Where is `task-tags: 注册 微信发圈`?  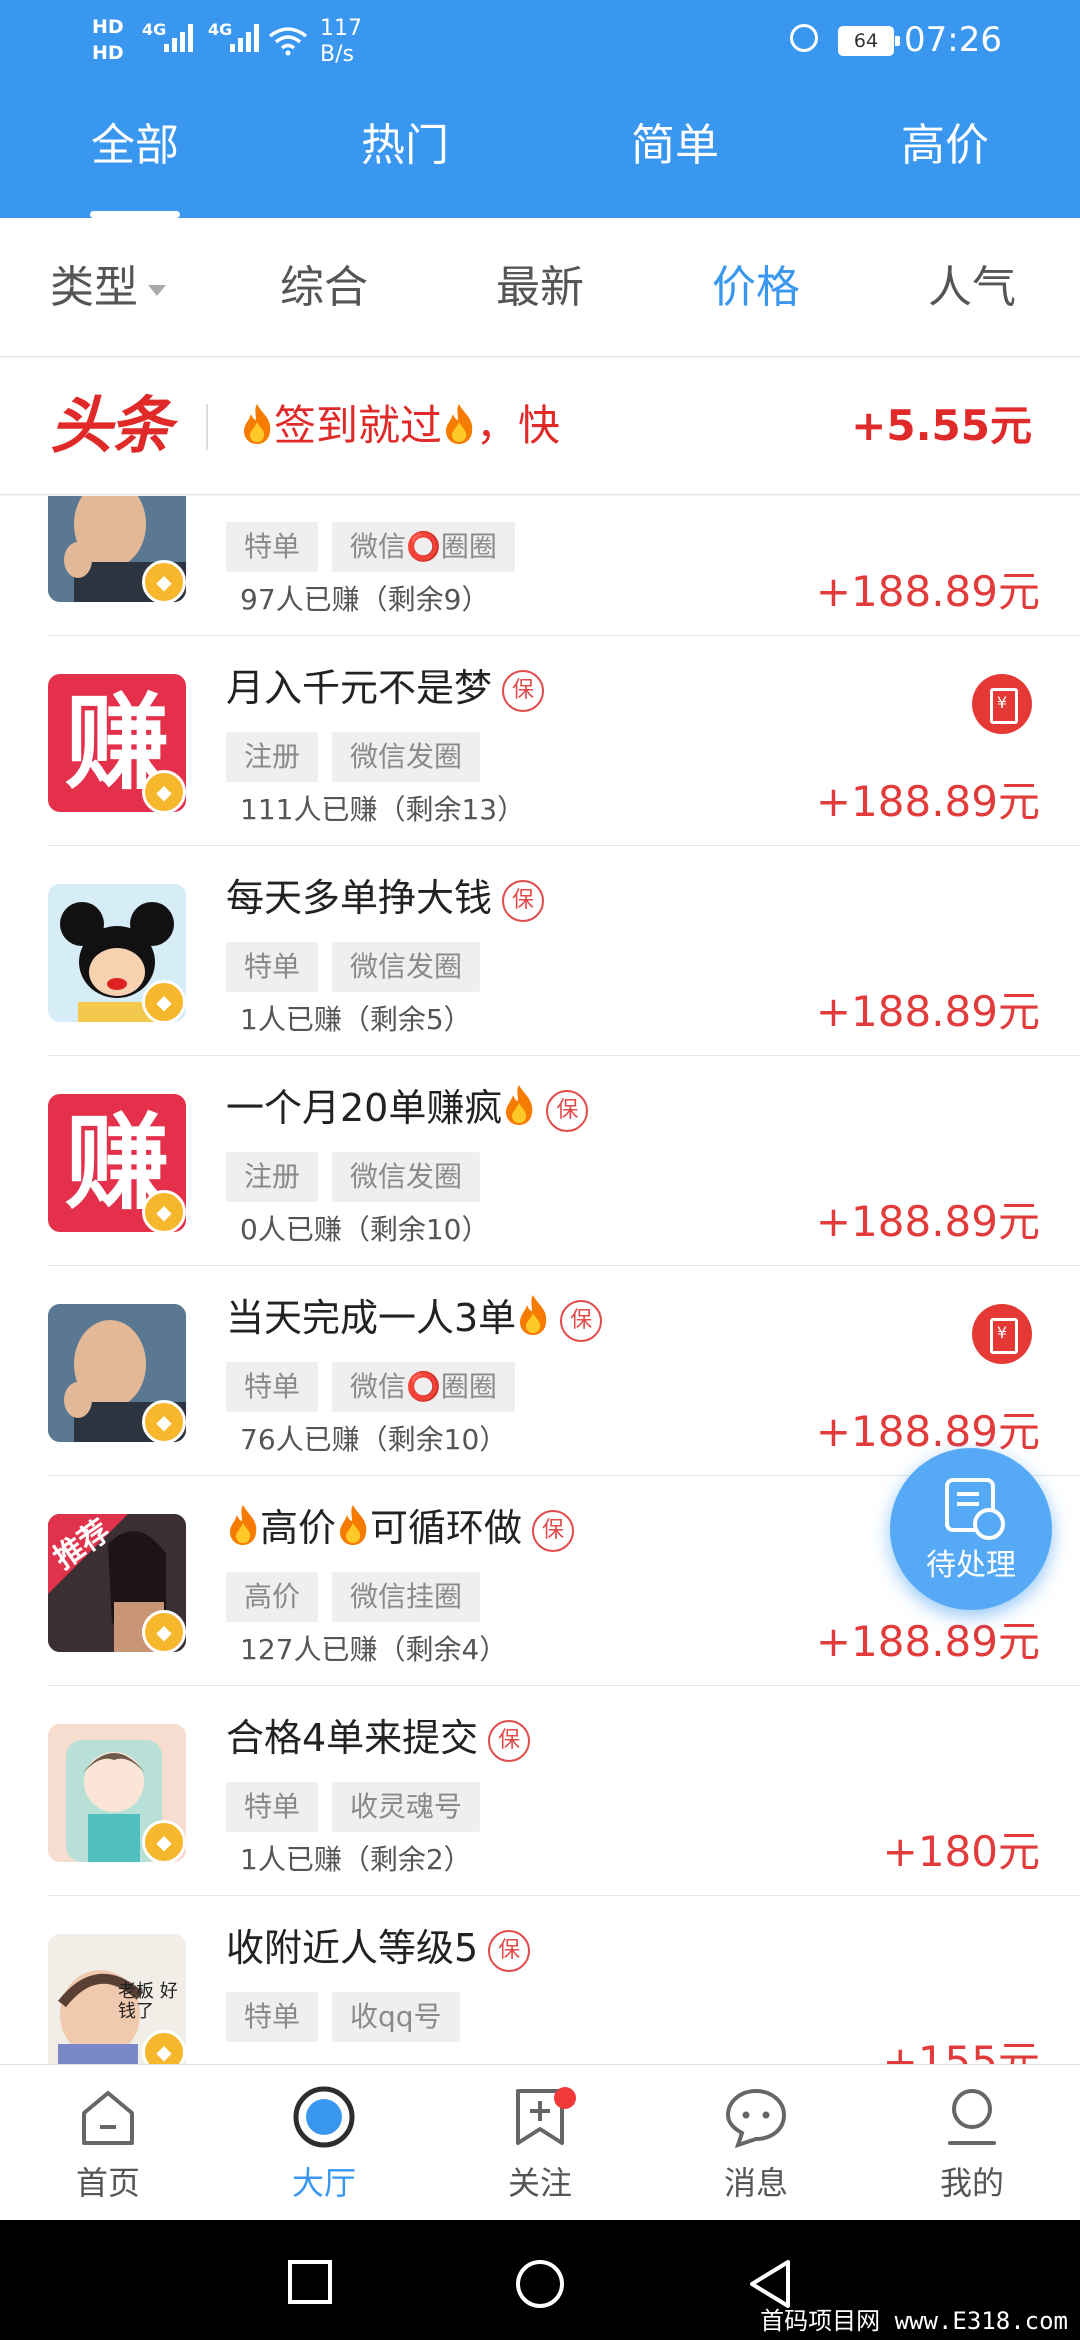 task-tags: 注册 微信发圈 is located at coordinates (353, 757).